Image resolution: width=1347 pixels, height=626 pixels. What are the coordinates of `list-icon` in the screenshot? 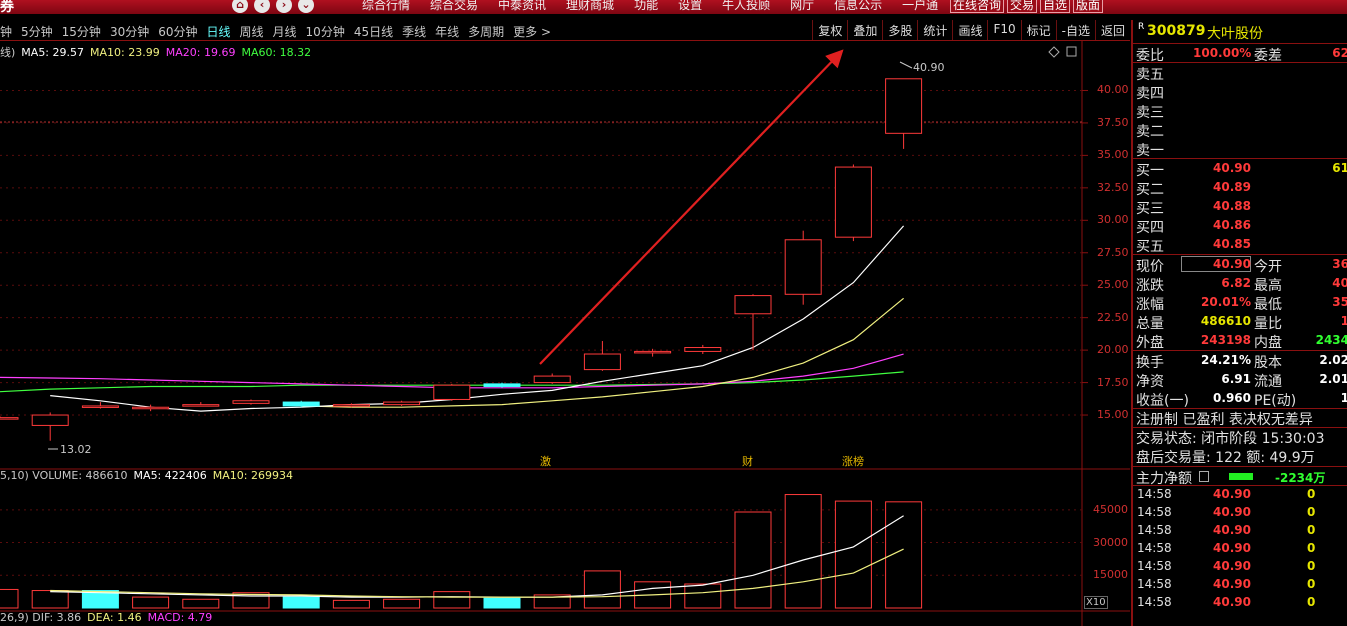 It's located at (1204, 476).